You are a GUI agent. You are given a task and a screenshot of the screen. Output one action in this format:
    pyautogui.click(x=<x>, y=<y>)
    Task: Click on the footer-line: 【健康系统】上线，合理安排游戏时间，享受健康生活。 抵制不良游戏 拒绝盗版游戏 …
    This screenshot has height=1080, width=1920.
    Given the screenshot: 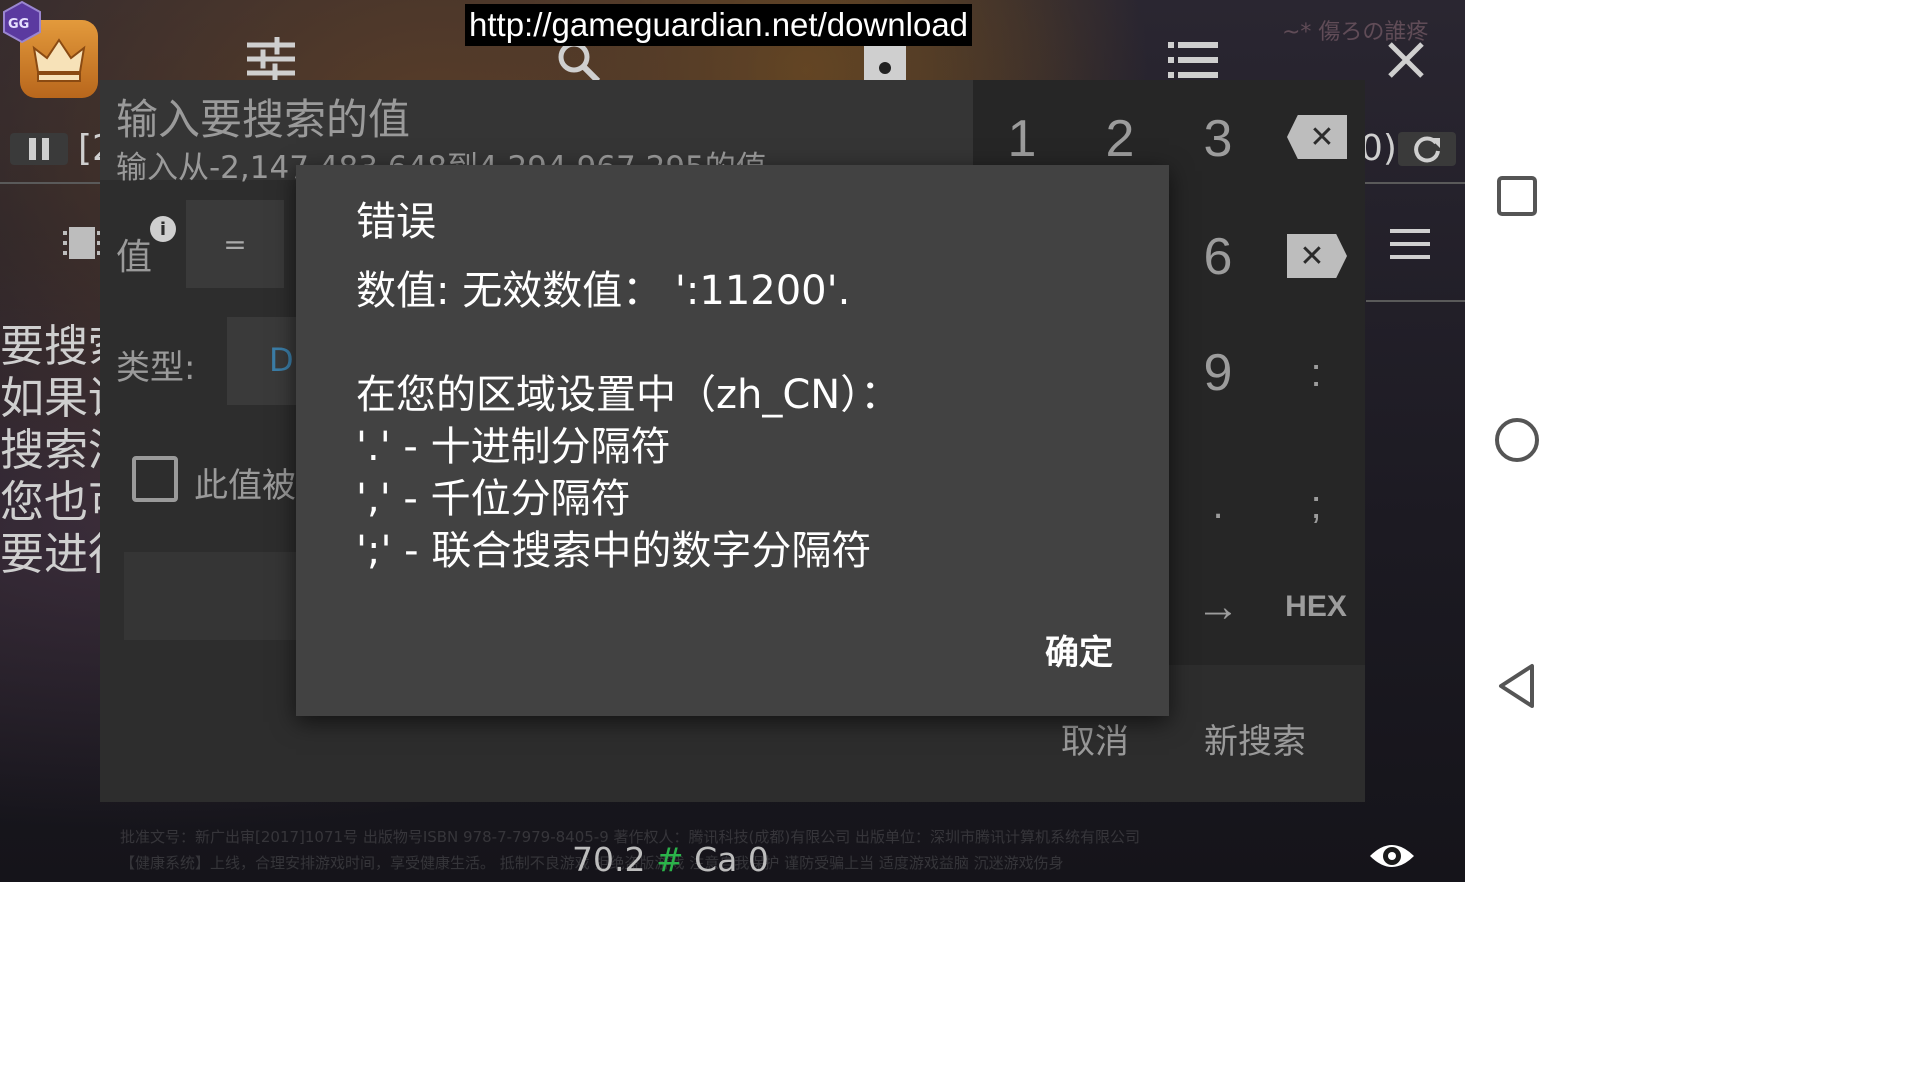 What is the action you would take?
    pyautogui.click(x=592, y=863)
    